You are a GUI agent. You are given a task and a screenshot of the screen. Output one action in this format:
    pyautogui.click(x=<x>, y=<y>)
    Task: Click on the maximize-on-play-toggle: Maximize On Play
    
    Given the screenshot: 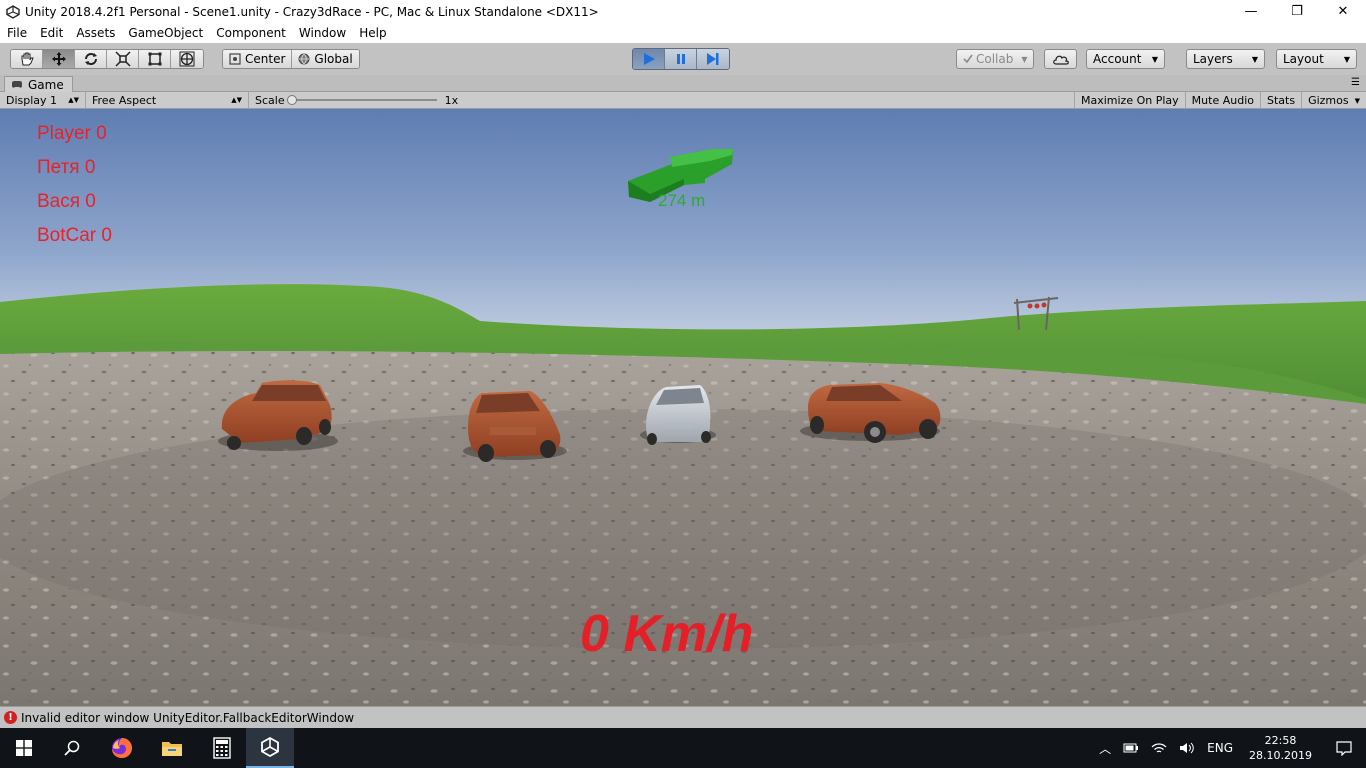 What is the action you would take?
    pyautogui.click(x=1129, y=100)
    